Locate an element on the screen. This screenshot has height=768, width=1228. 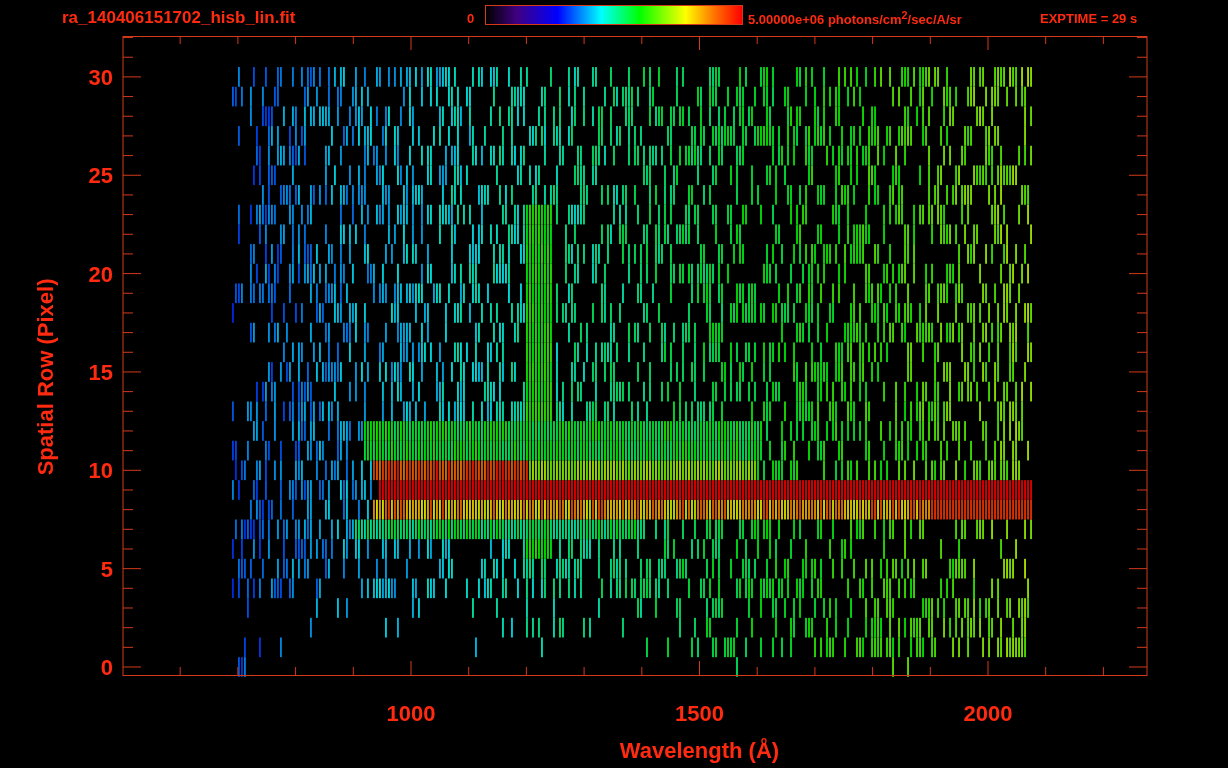
colorbar-max-label: 5.00000e+06 photons/cm$^{2}$/sec/A/sr is located at coordinates (855, 18).